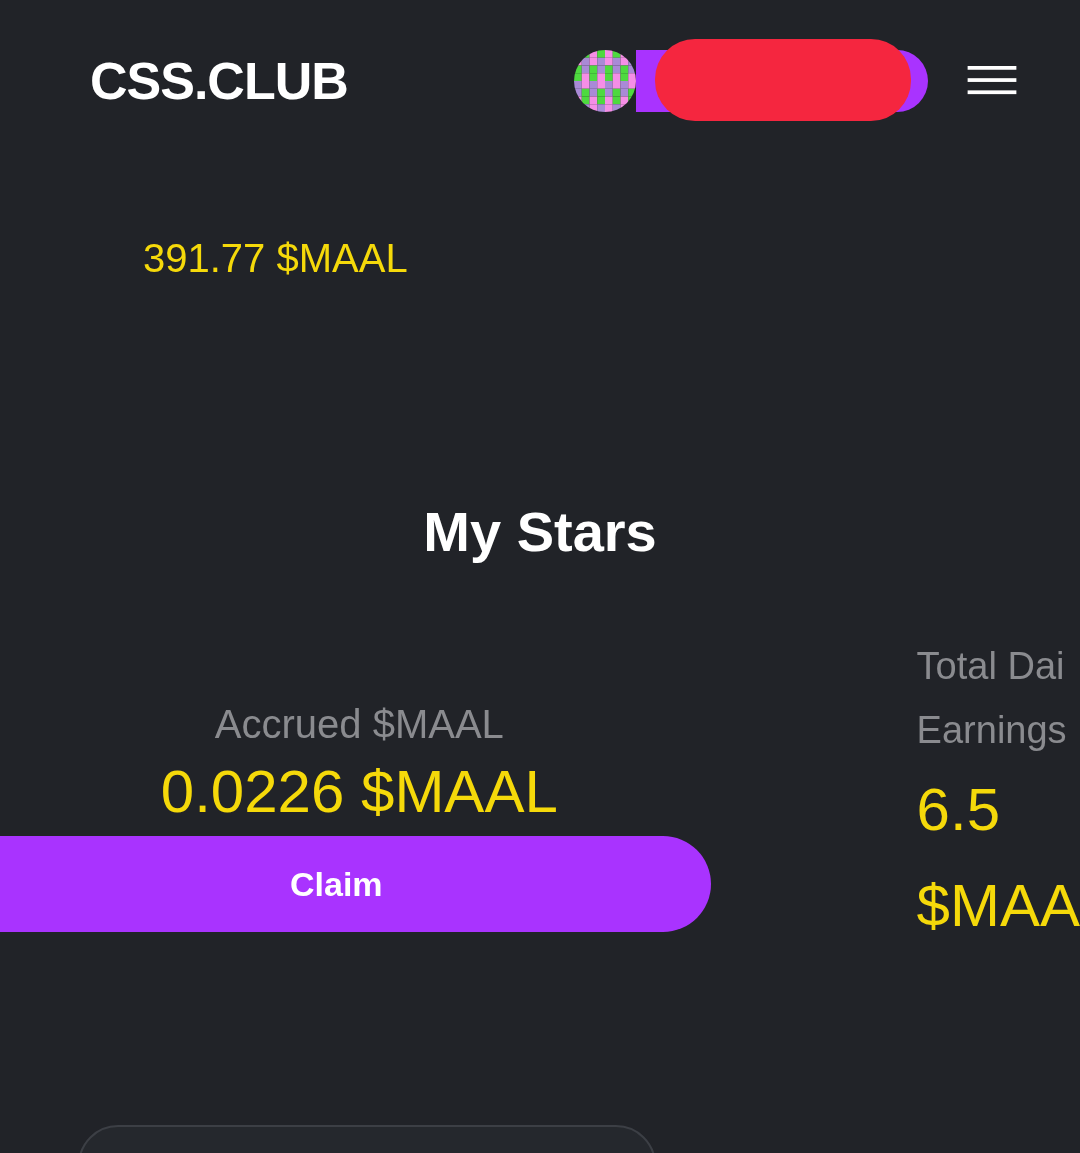 The image size is (1080, 1153). What do you see at coordinates (605, 81) in the screenshot?
I see `avatar-icon` at bounding box center [605, 81].